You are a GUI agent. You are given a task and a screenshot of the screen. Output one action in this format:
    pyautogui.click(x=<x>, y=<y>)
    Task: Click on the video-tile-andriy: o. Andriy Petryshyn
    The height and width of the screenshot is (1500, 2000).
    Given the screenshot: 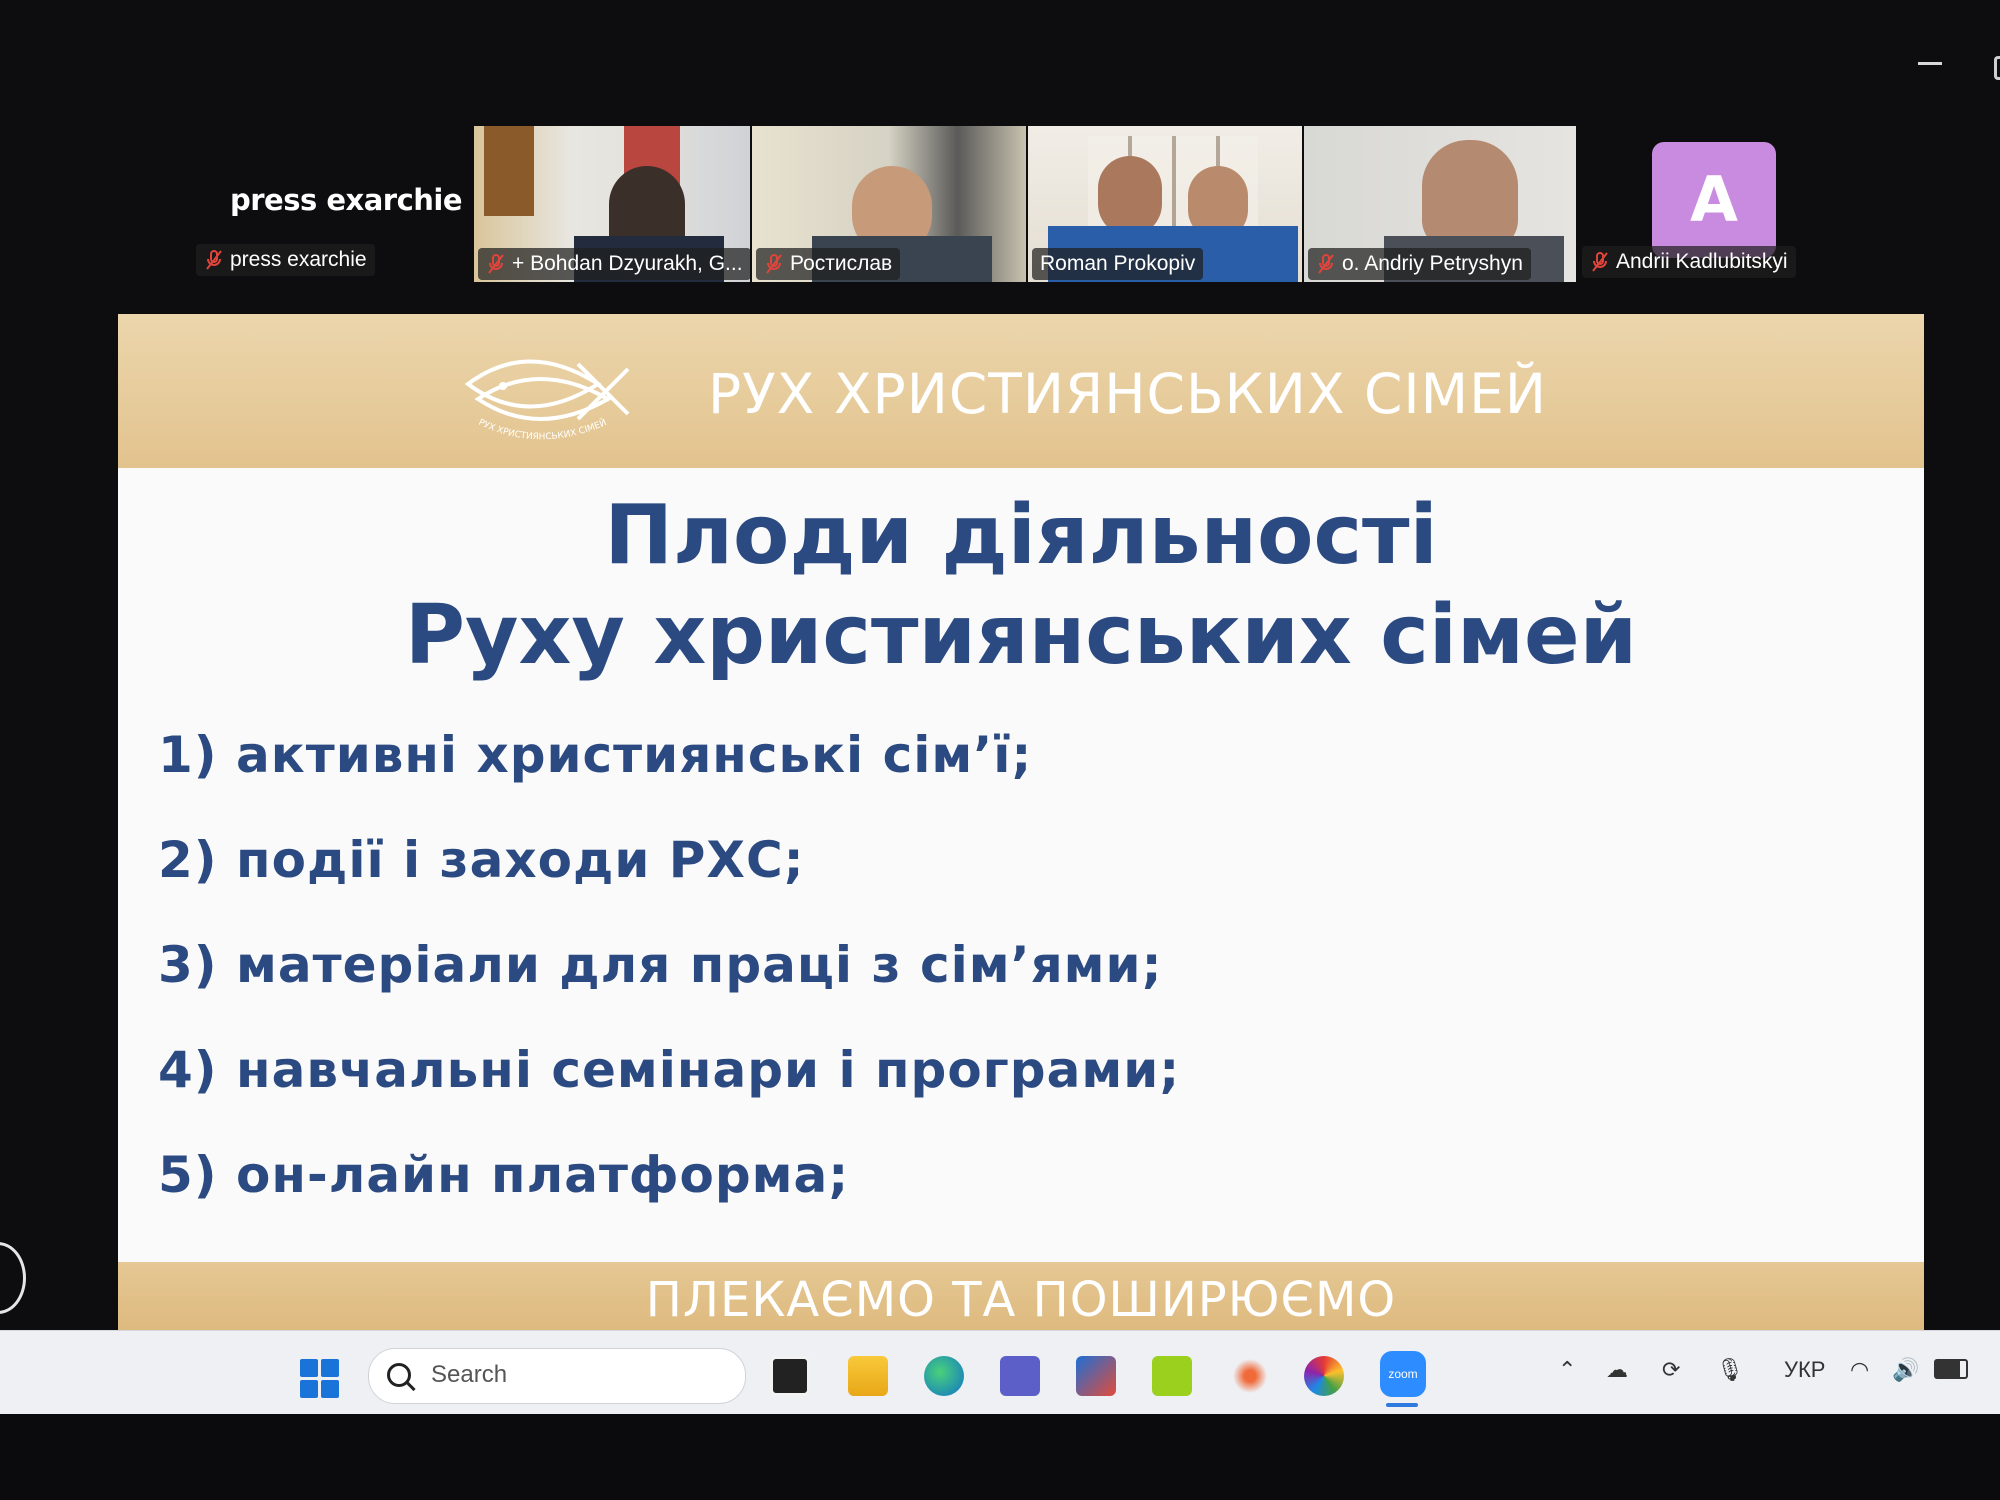 What is the action you would take?
    pyautogui.click(x=1440, y=204)
    